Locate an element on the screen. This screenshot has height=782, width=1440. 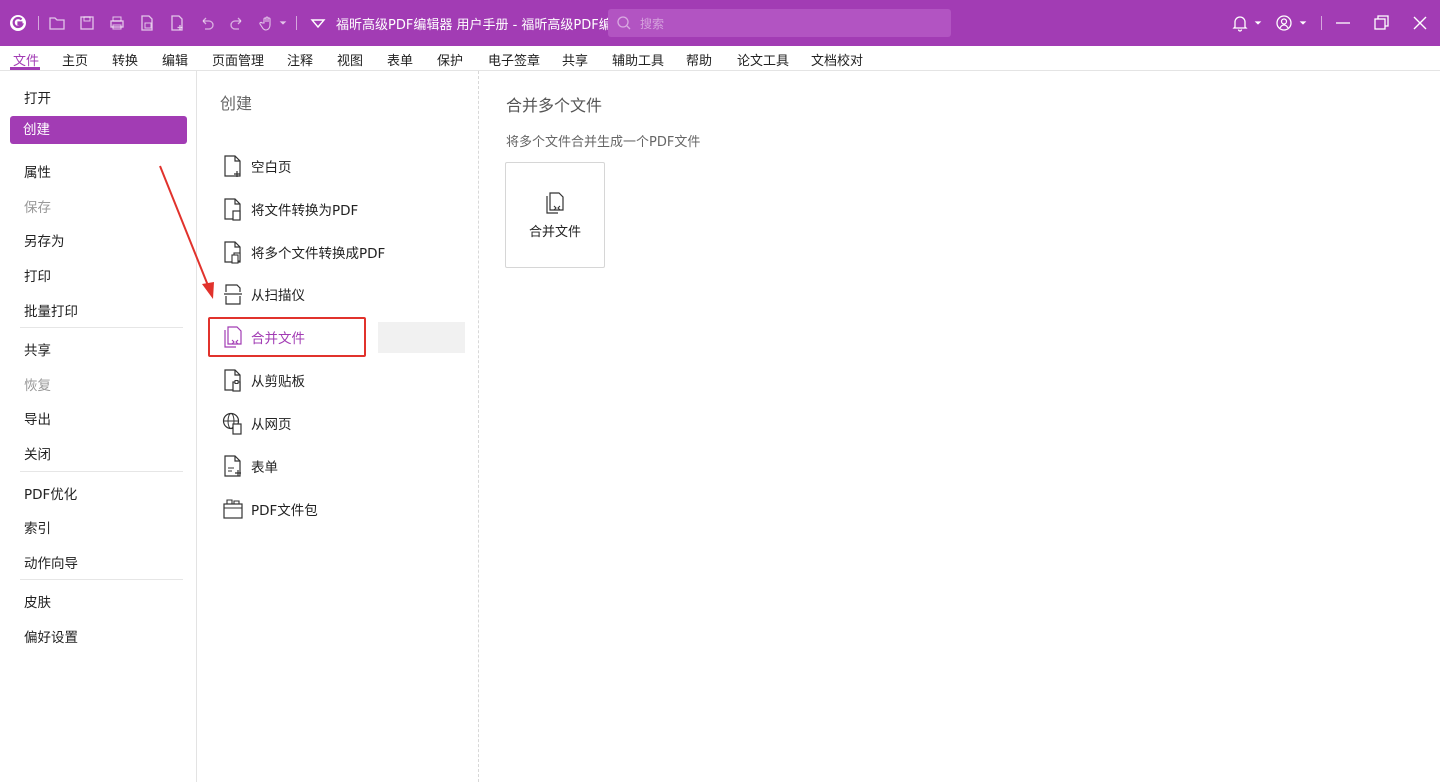
menu-home: 主页 is located at coordinates (75, 59).